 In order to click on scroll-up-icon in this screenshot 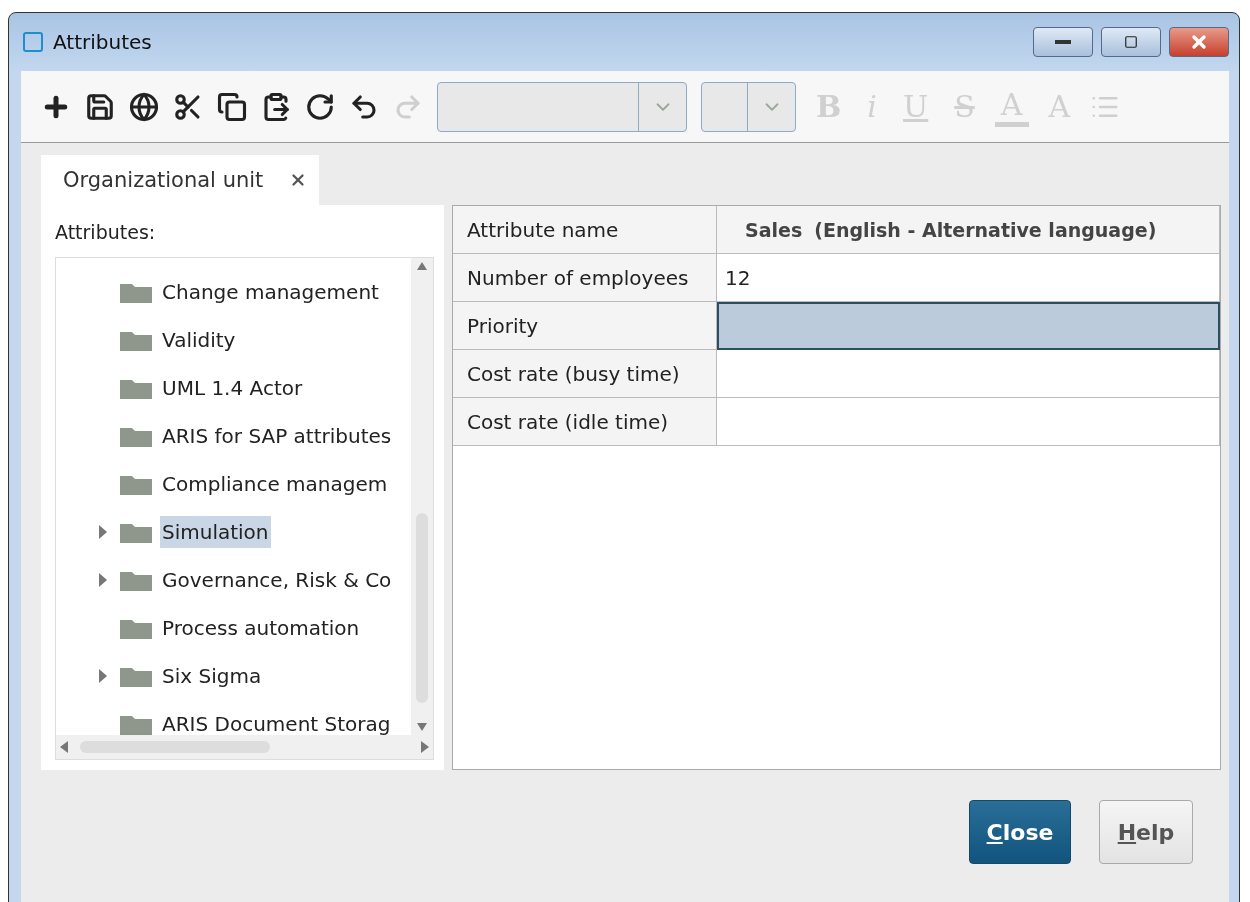, I will do `click(422, 266)`.